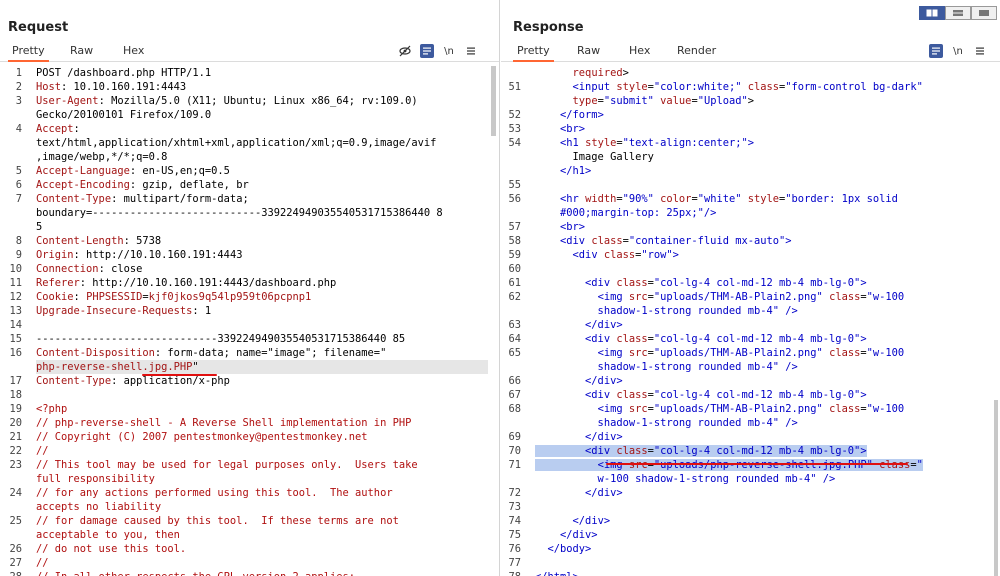 The width and height of the screenshot is (1000, 576). Describe the element at coordinates (601, 199) in the screenshot. I see `code-token: width` at that location.